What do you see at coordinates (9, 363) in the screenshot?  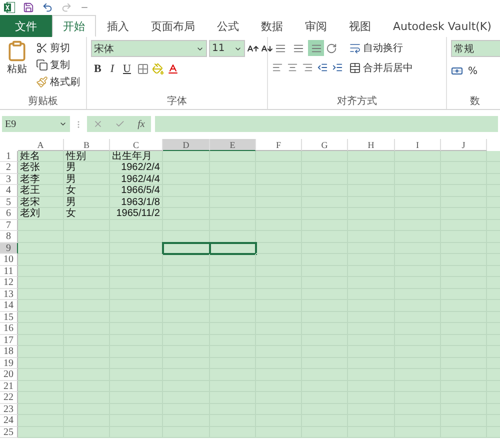 I see `row-header: 19` at bounding box center [9, 363].